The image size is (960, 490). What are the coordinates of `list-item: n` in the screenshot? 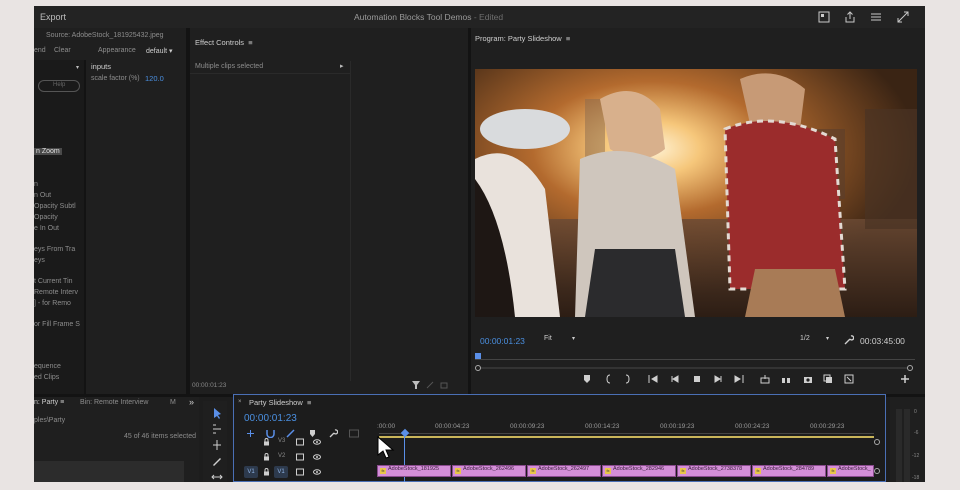 It's located at (36, 184).